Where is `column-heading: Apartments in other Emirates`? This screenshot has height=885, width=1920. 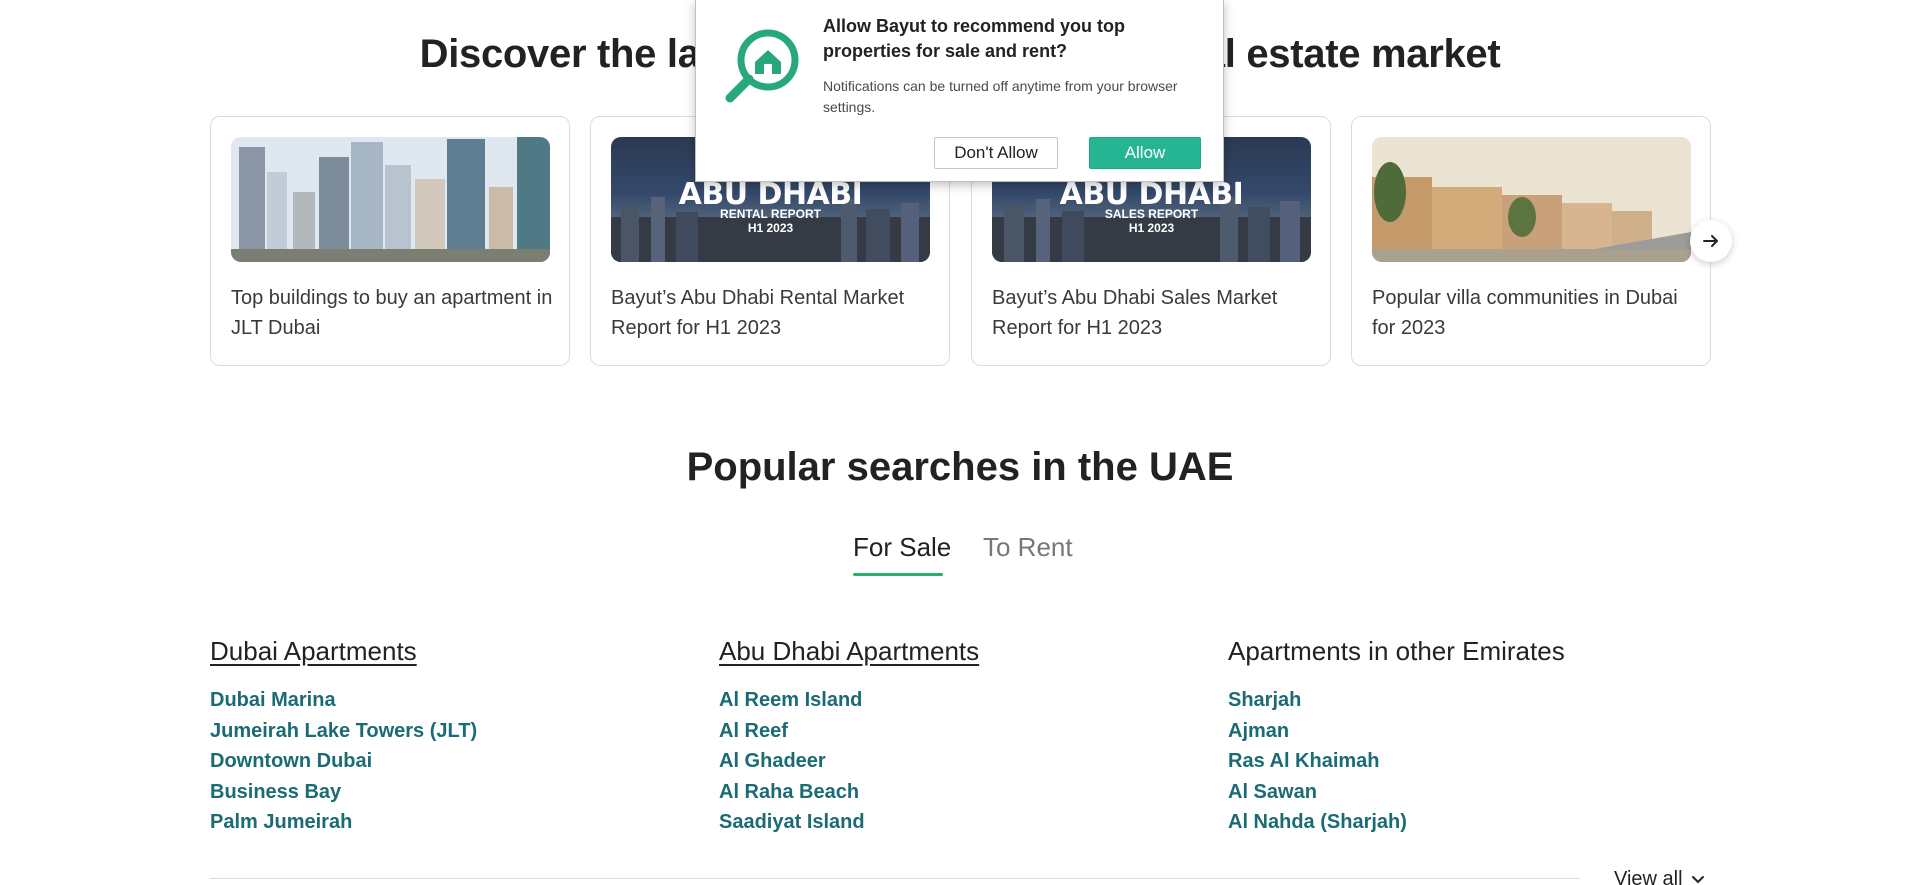
column-heading: Apartments in other Emirates is located at coordinates (1396, 651).